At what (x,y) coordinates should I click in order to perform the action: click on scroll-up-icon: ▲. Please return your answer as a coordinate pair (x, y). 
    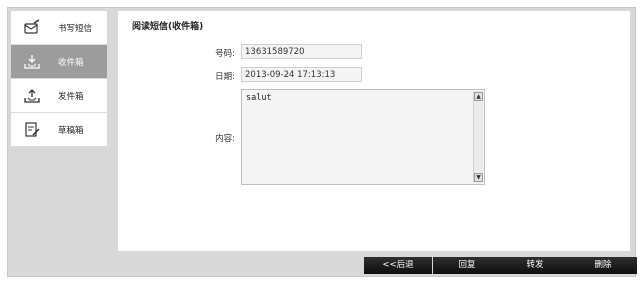
    Looking at the image, I should click on (478, 96).